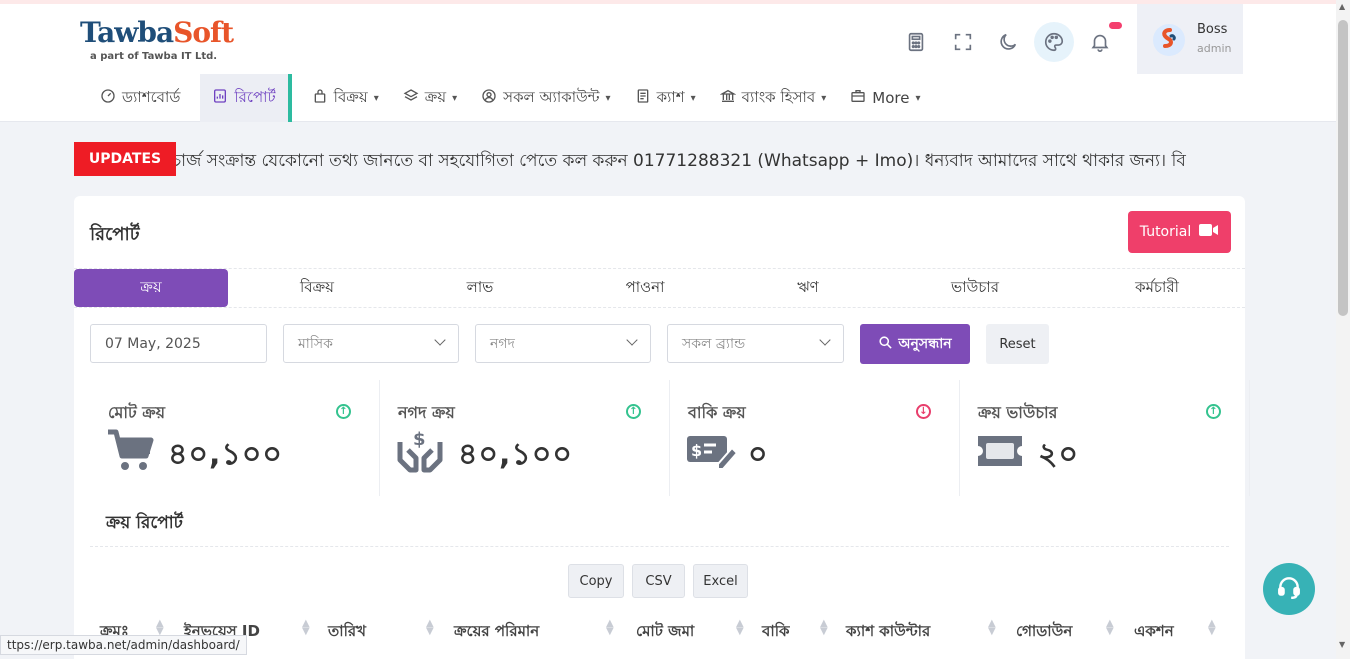  What do you see at coordinates (714, 343) in the screenshot?
I see `brand-value: সকল ব্র্যান্ড` at bounding box center [714, 343].